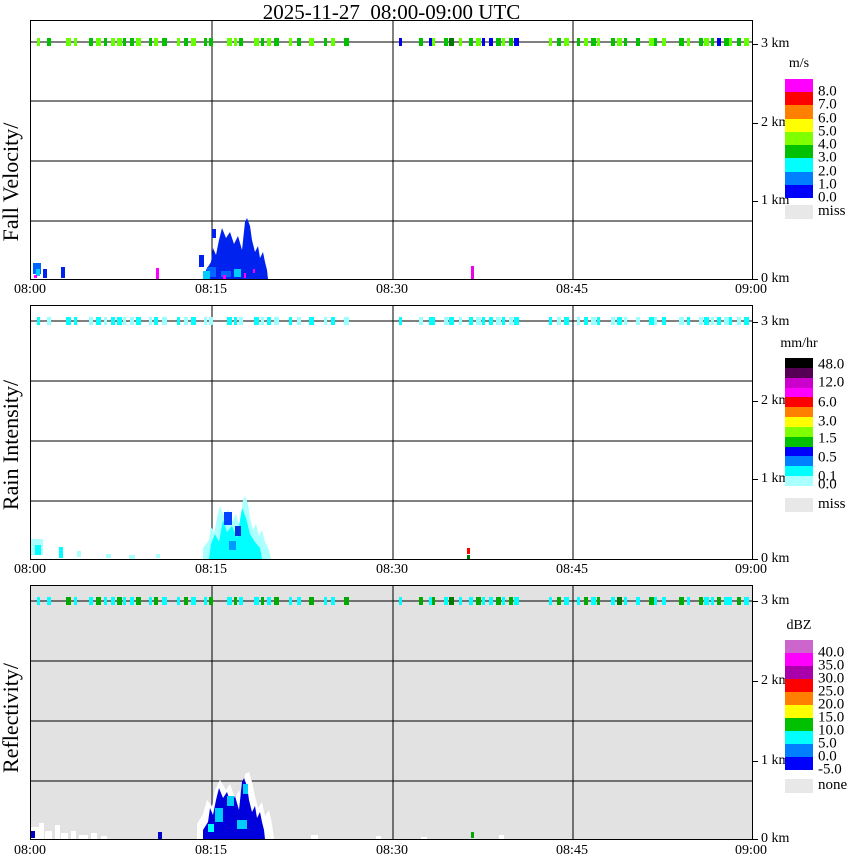 The image size is (850, 868). I want to click on time-axis-fall-velocity: 08:00 08:15 08:30 08:45 09:00, so click(390, 290).